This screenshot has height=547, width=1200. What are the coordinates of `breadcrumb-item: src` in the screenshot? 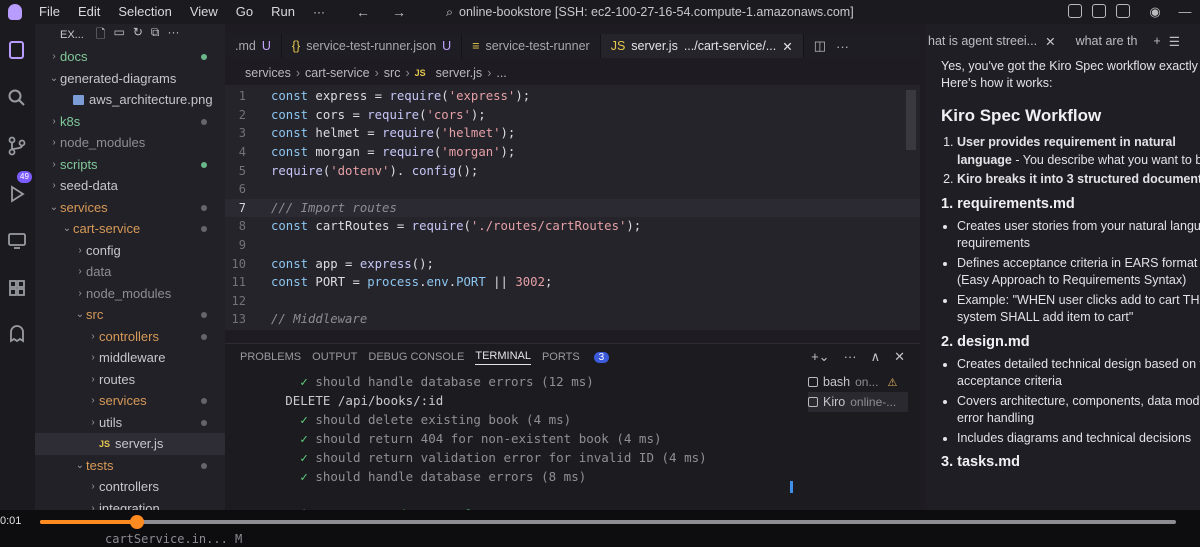 It's located at (392, 73).